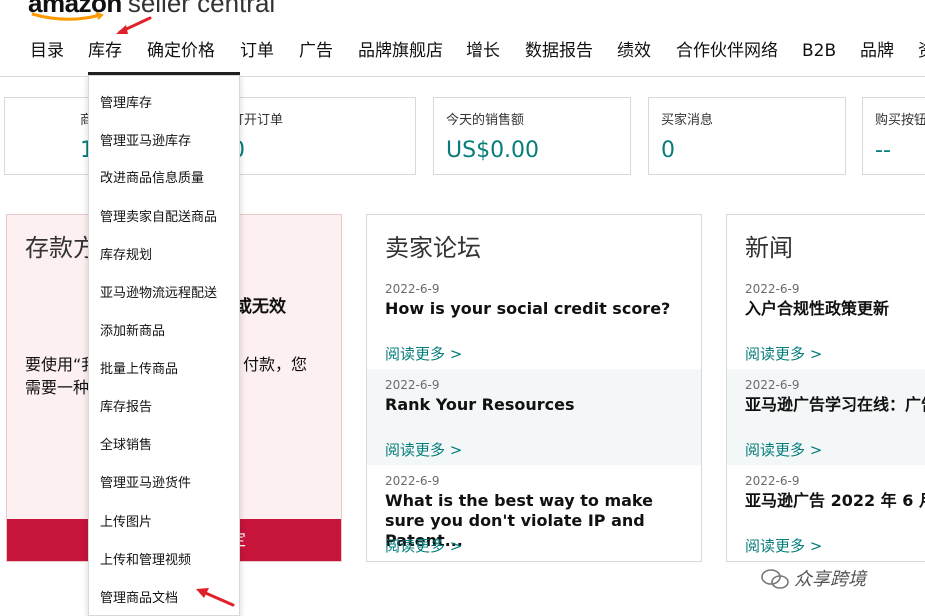 Image resolution: width=925 pixels, height=616 pixels. Describe the element at coordinates (826, 417) in the screenshot. I see `news-entry: 2022-6-9 亚马逊广告学习在线：广告 阅读更多 >` at that location.